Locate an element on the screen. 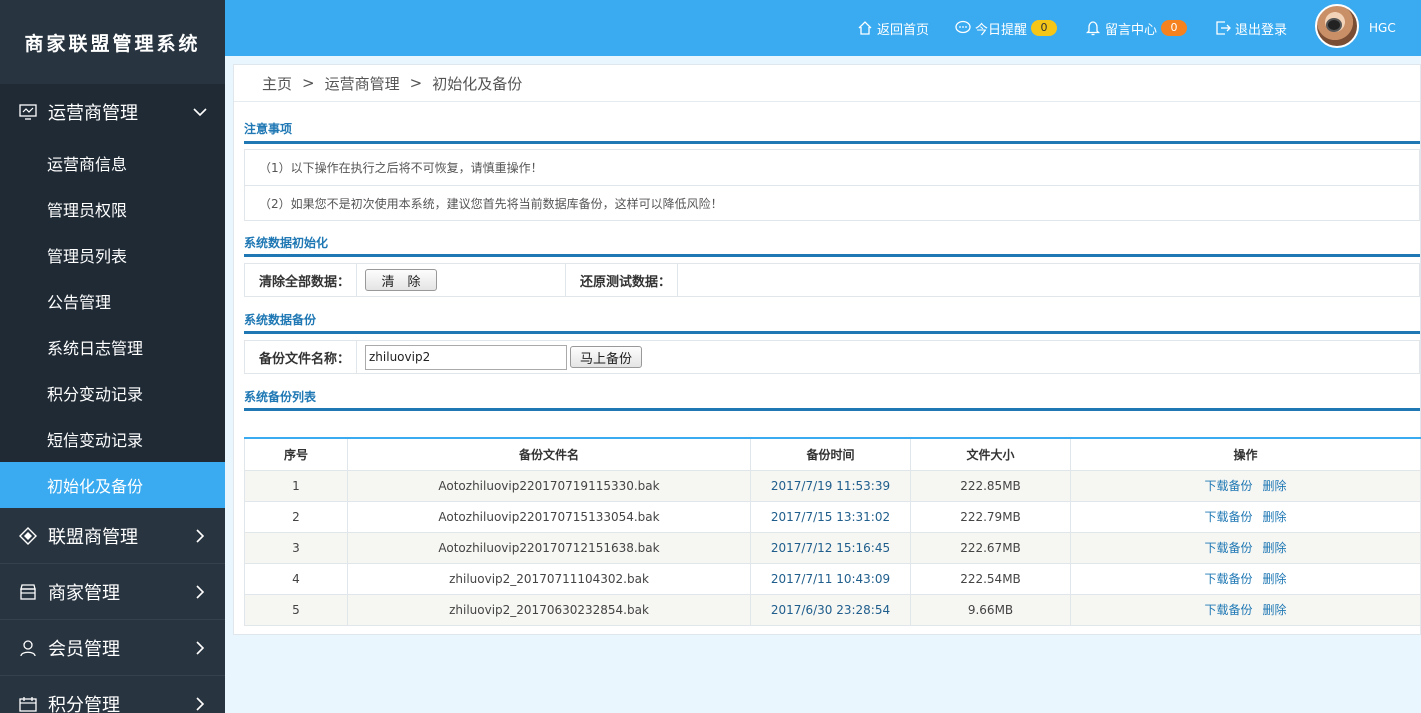  clear-button: 清 除 is located at coordinates (401, 280).